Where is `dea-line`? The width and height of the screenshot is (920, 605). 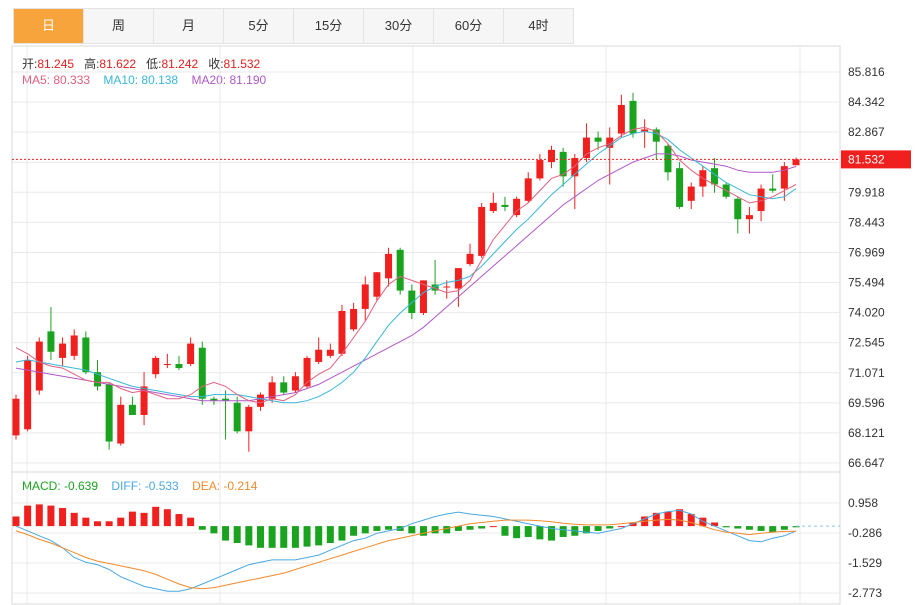 dea-line is located at coordinates (406, 554).